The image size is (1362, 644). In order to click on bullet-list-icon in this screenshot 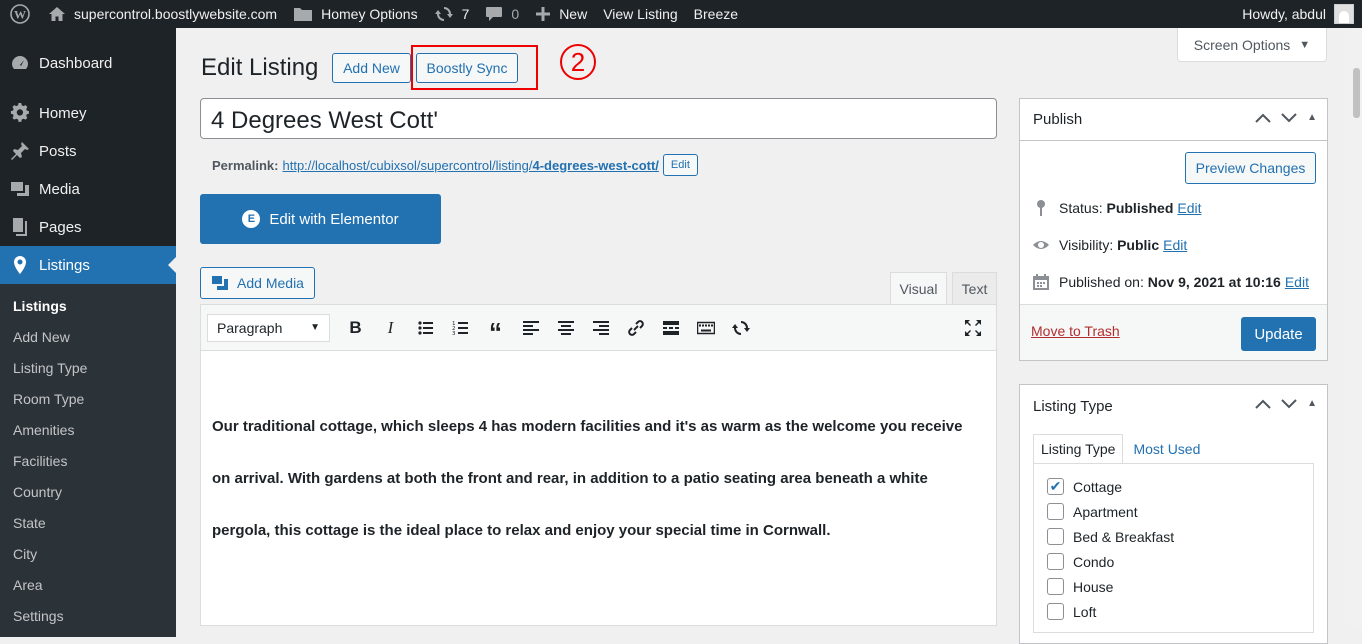, I will do `click(425, 328)`.